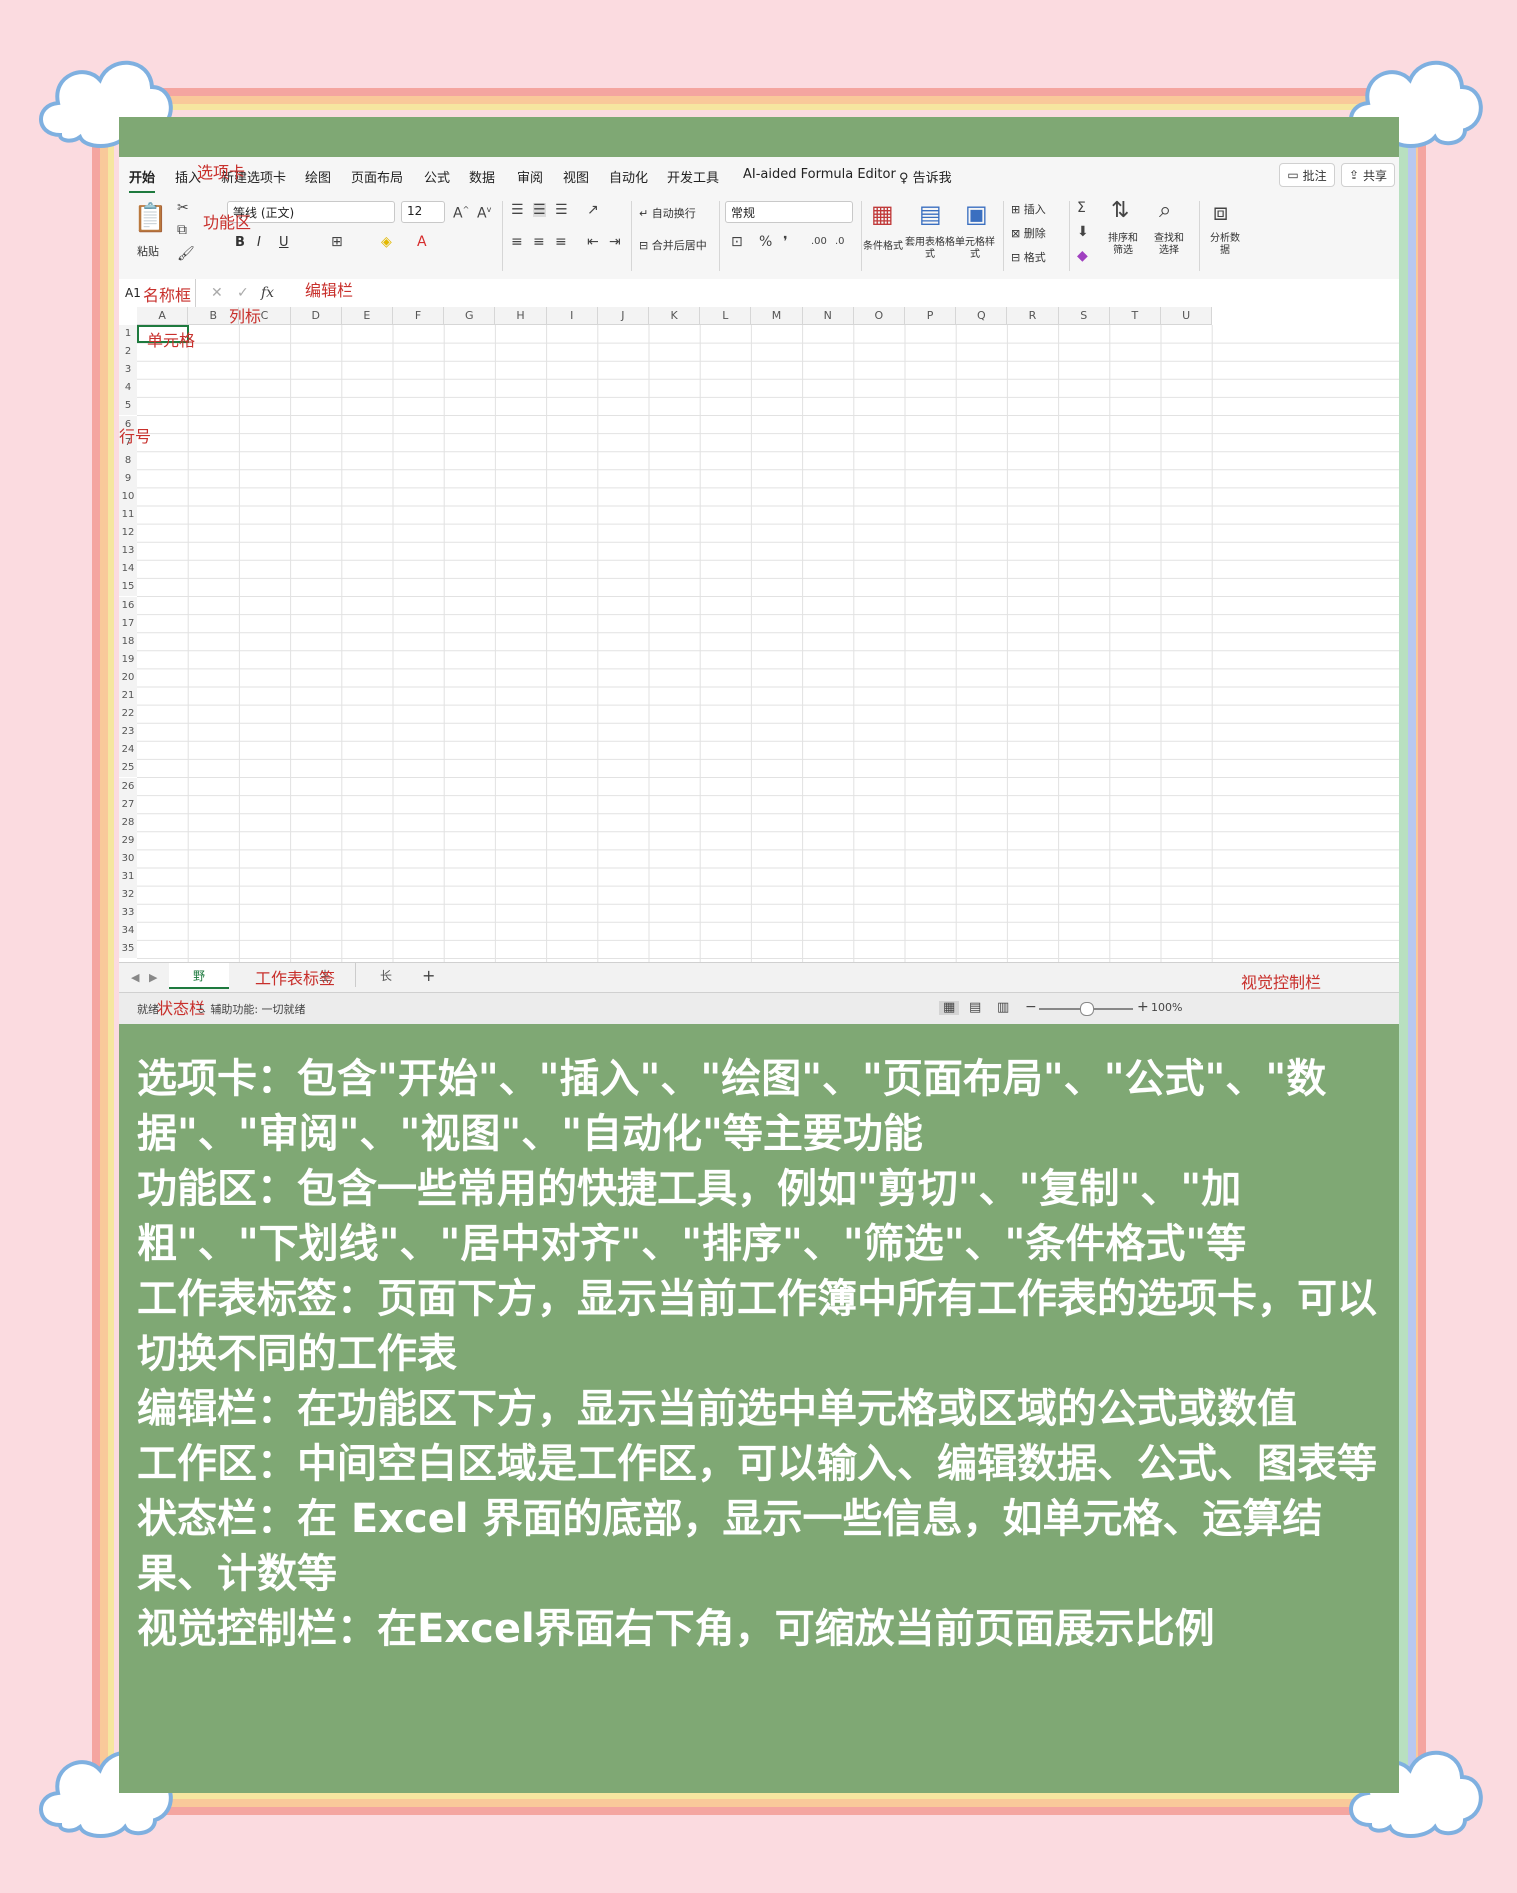  I want to click on tab-data: 数据, so click(482, 176).